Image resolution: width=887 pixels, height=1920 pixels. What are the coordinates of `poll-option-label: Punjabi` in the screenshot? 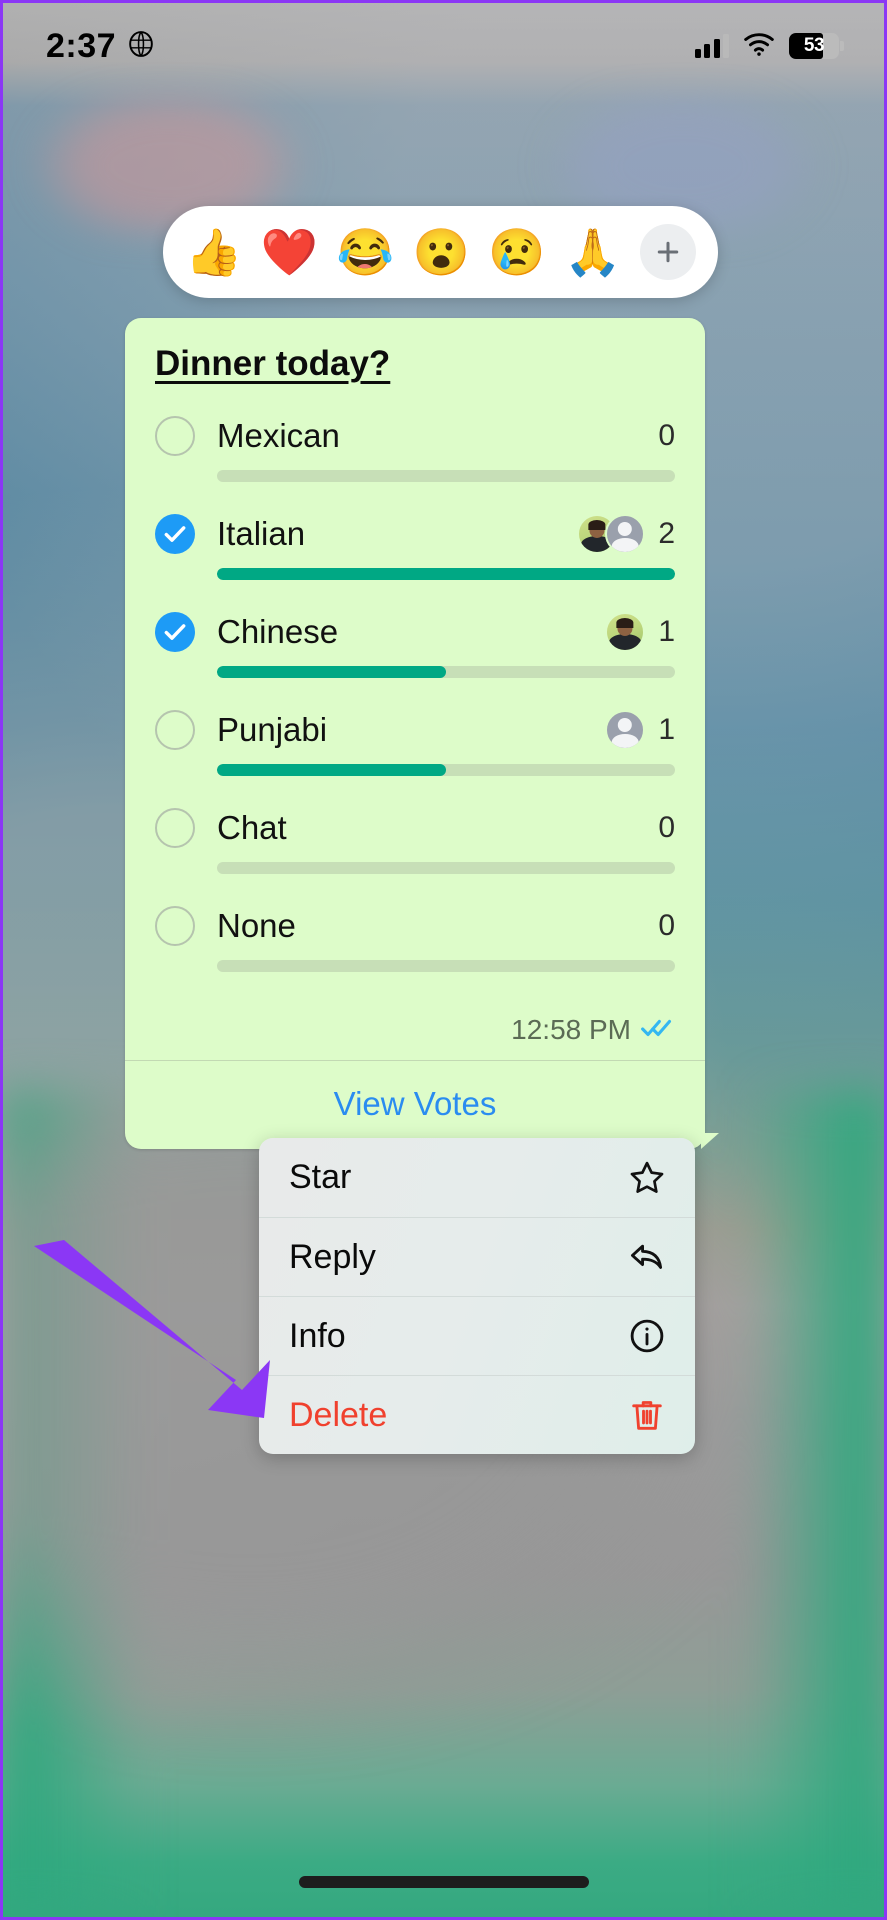 It's located at (272, 729).